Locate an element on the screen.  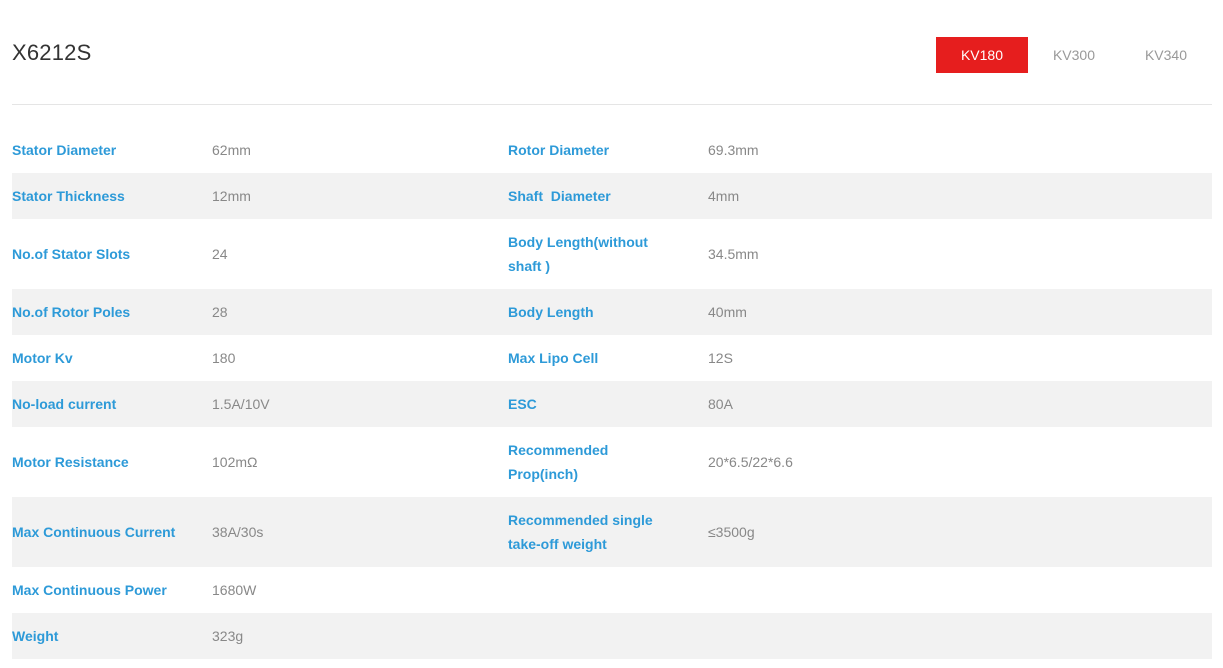
spec-value: 80A is located at coordinates (720, 404).